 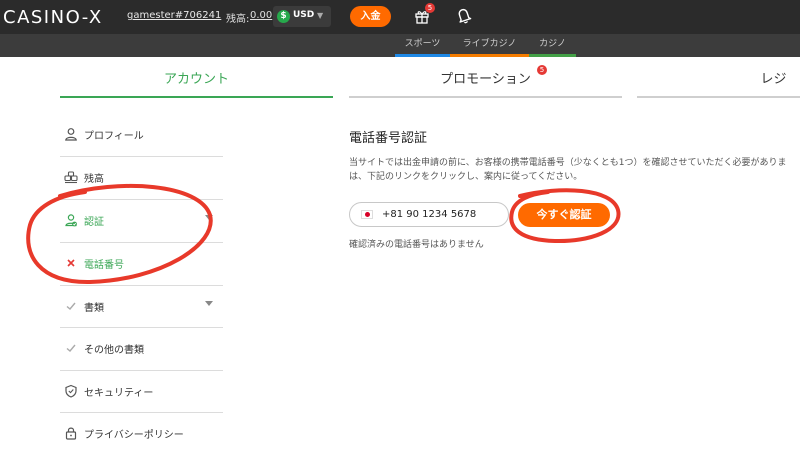 What do you see at coordinates (71, 177) in the screenshot?
I see `coins-icon` at bounding box center [71, 177].